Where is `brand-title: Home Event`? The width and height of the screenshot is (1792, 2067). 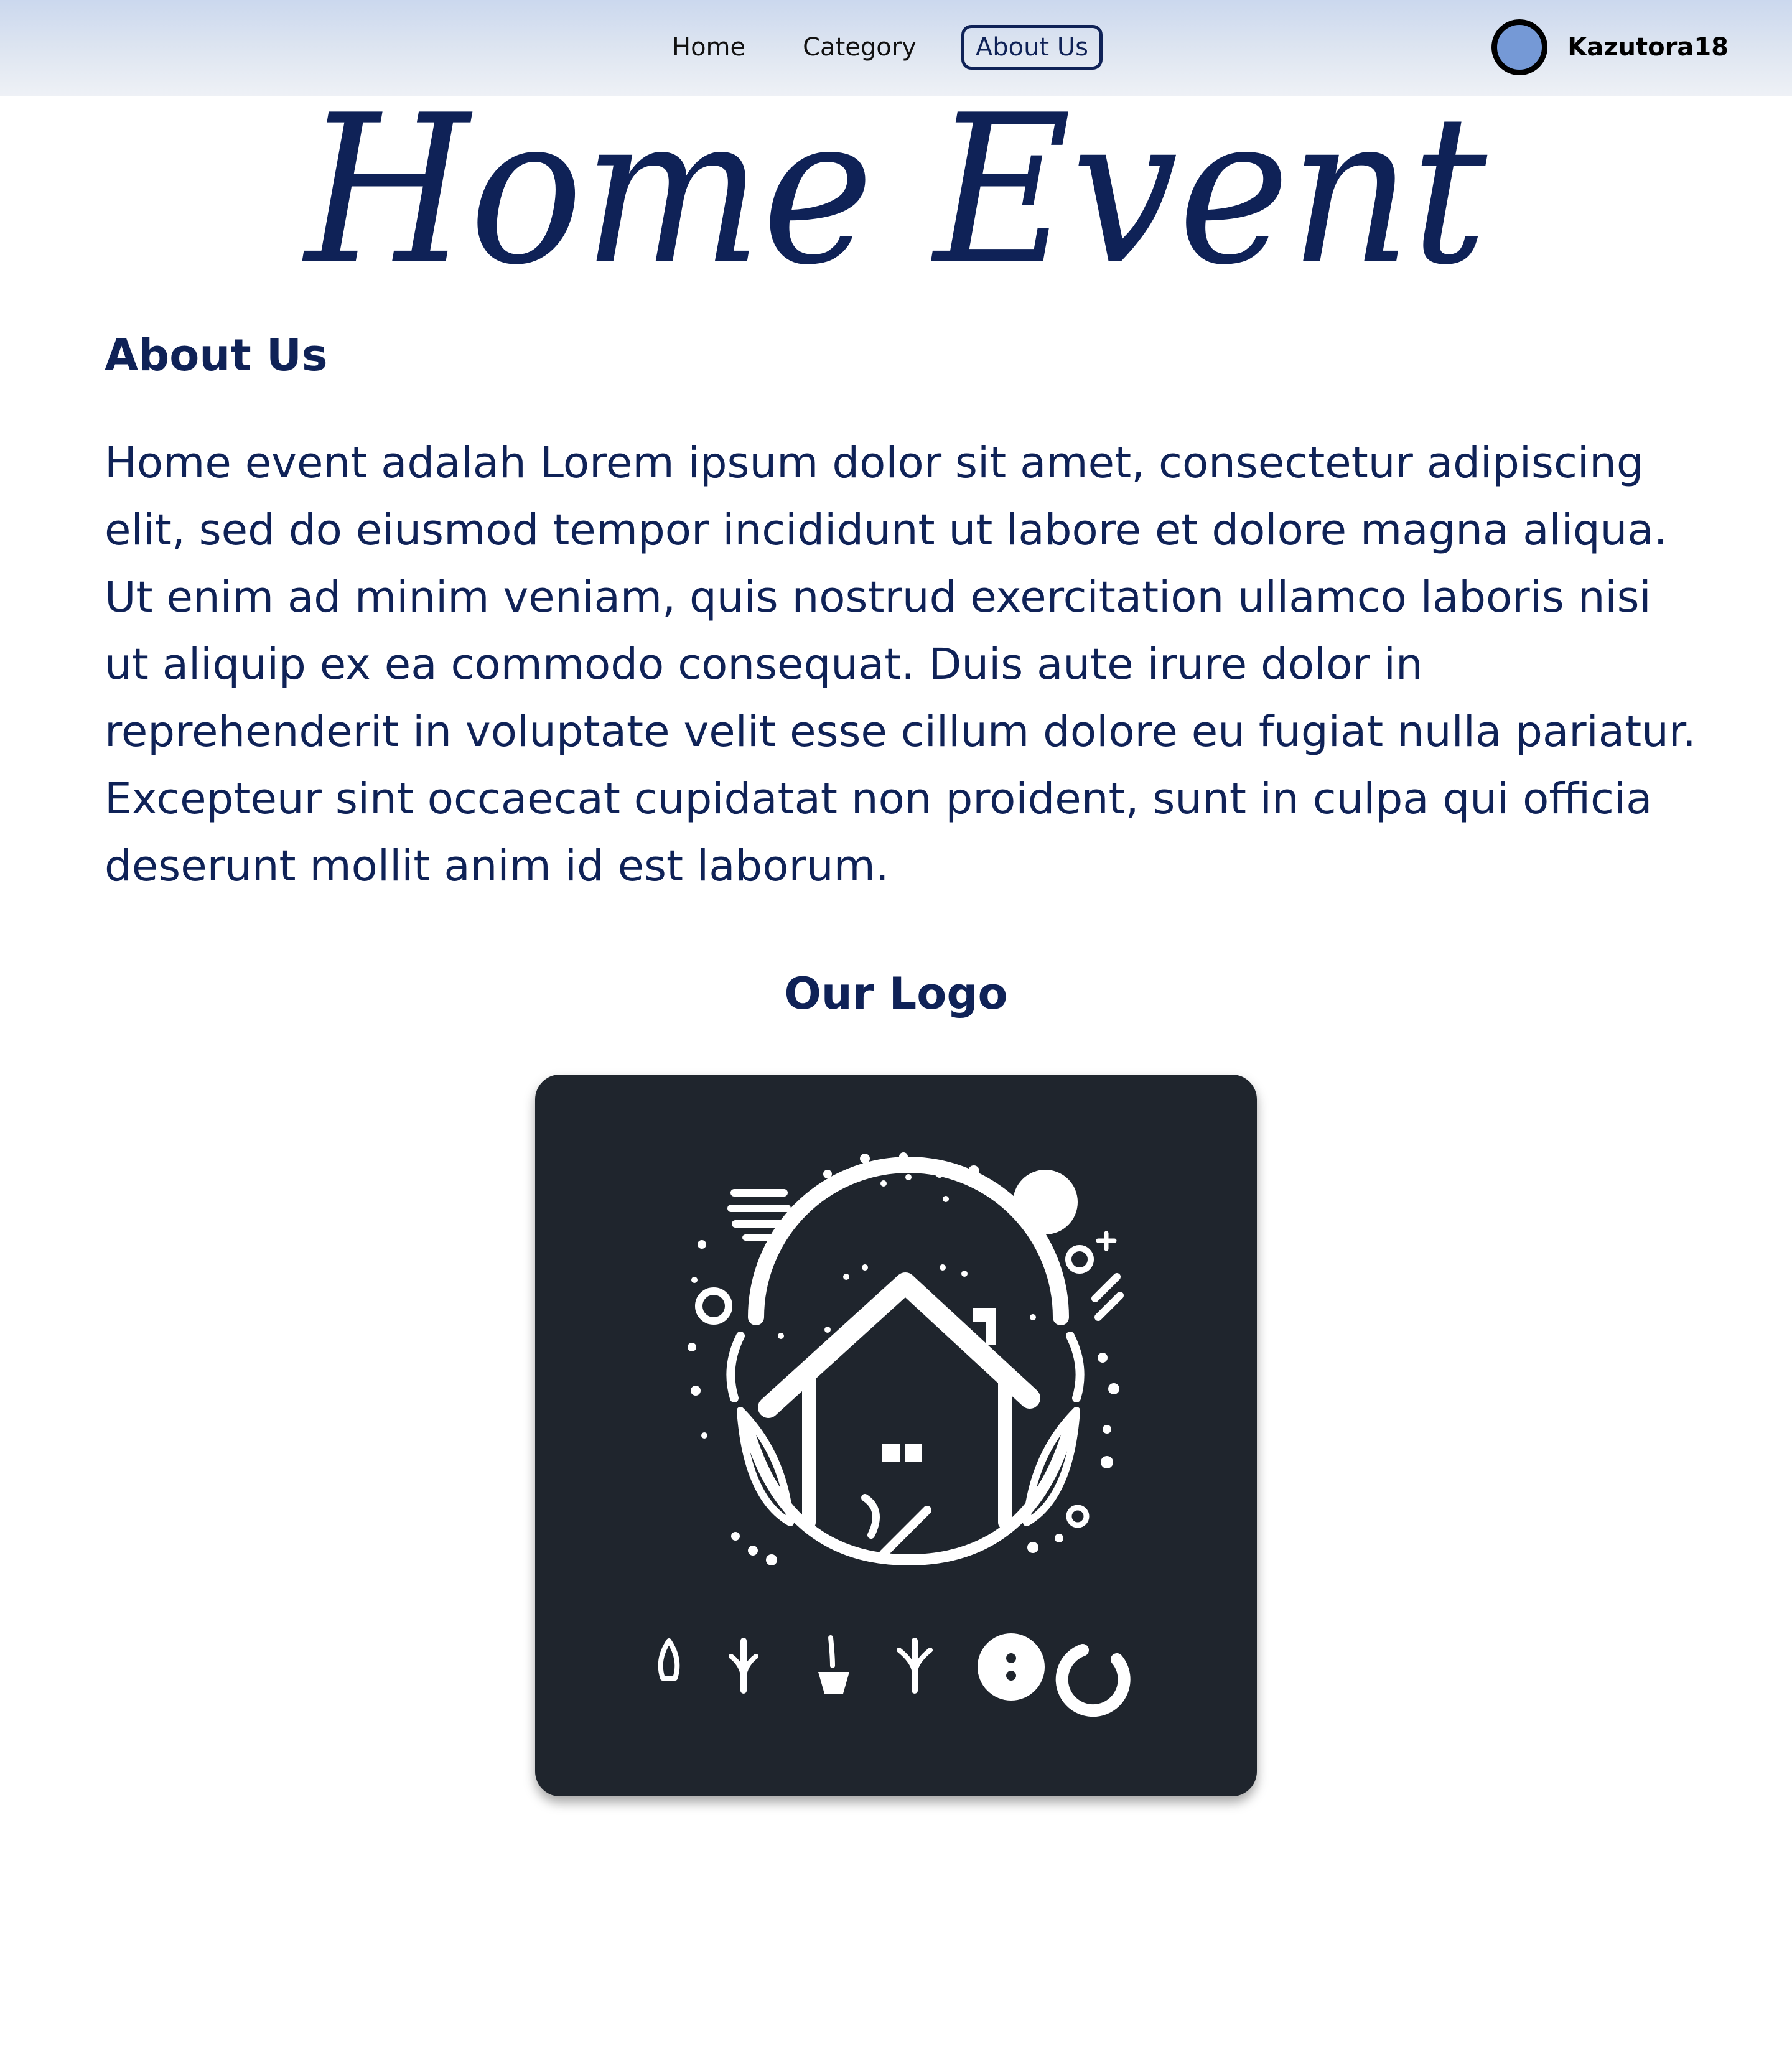
brand-title: Home Event is located at coordinates (895, 190).